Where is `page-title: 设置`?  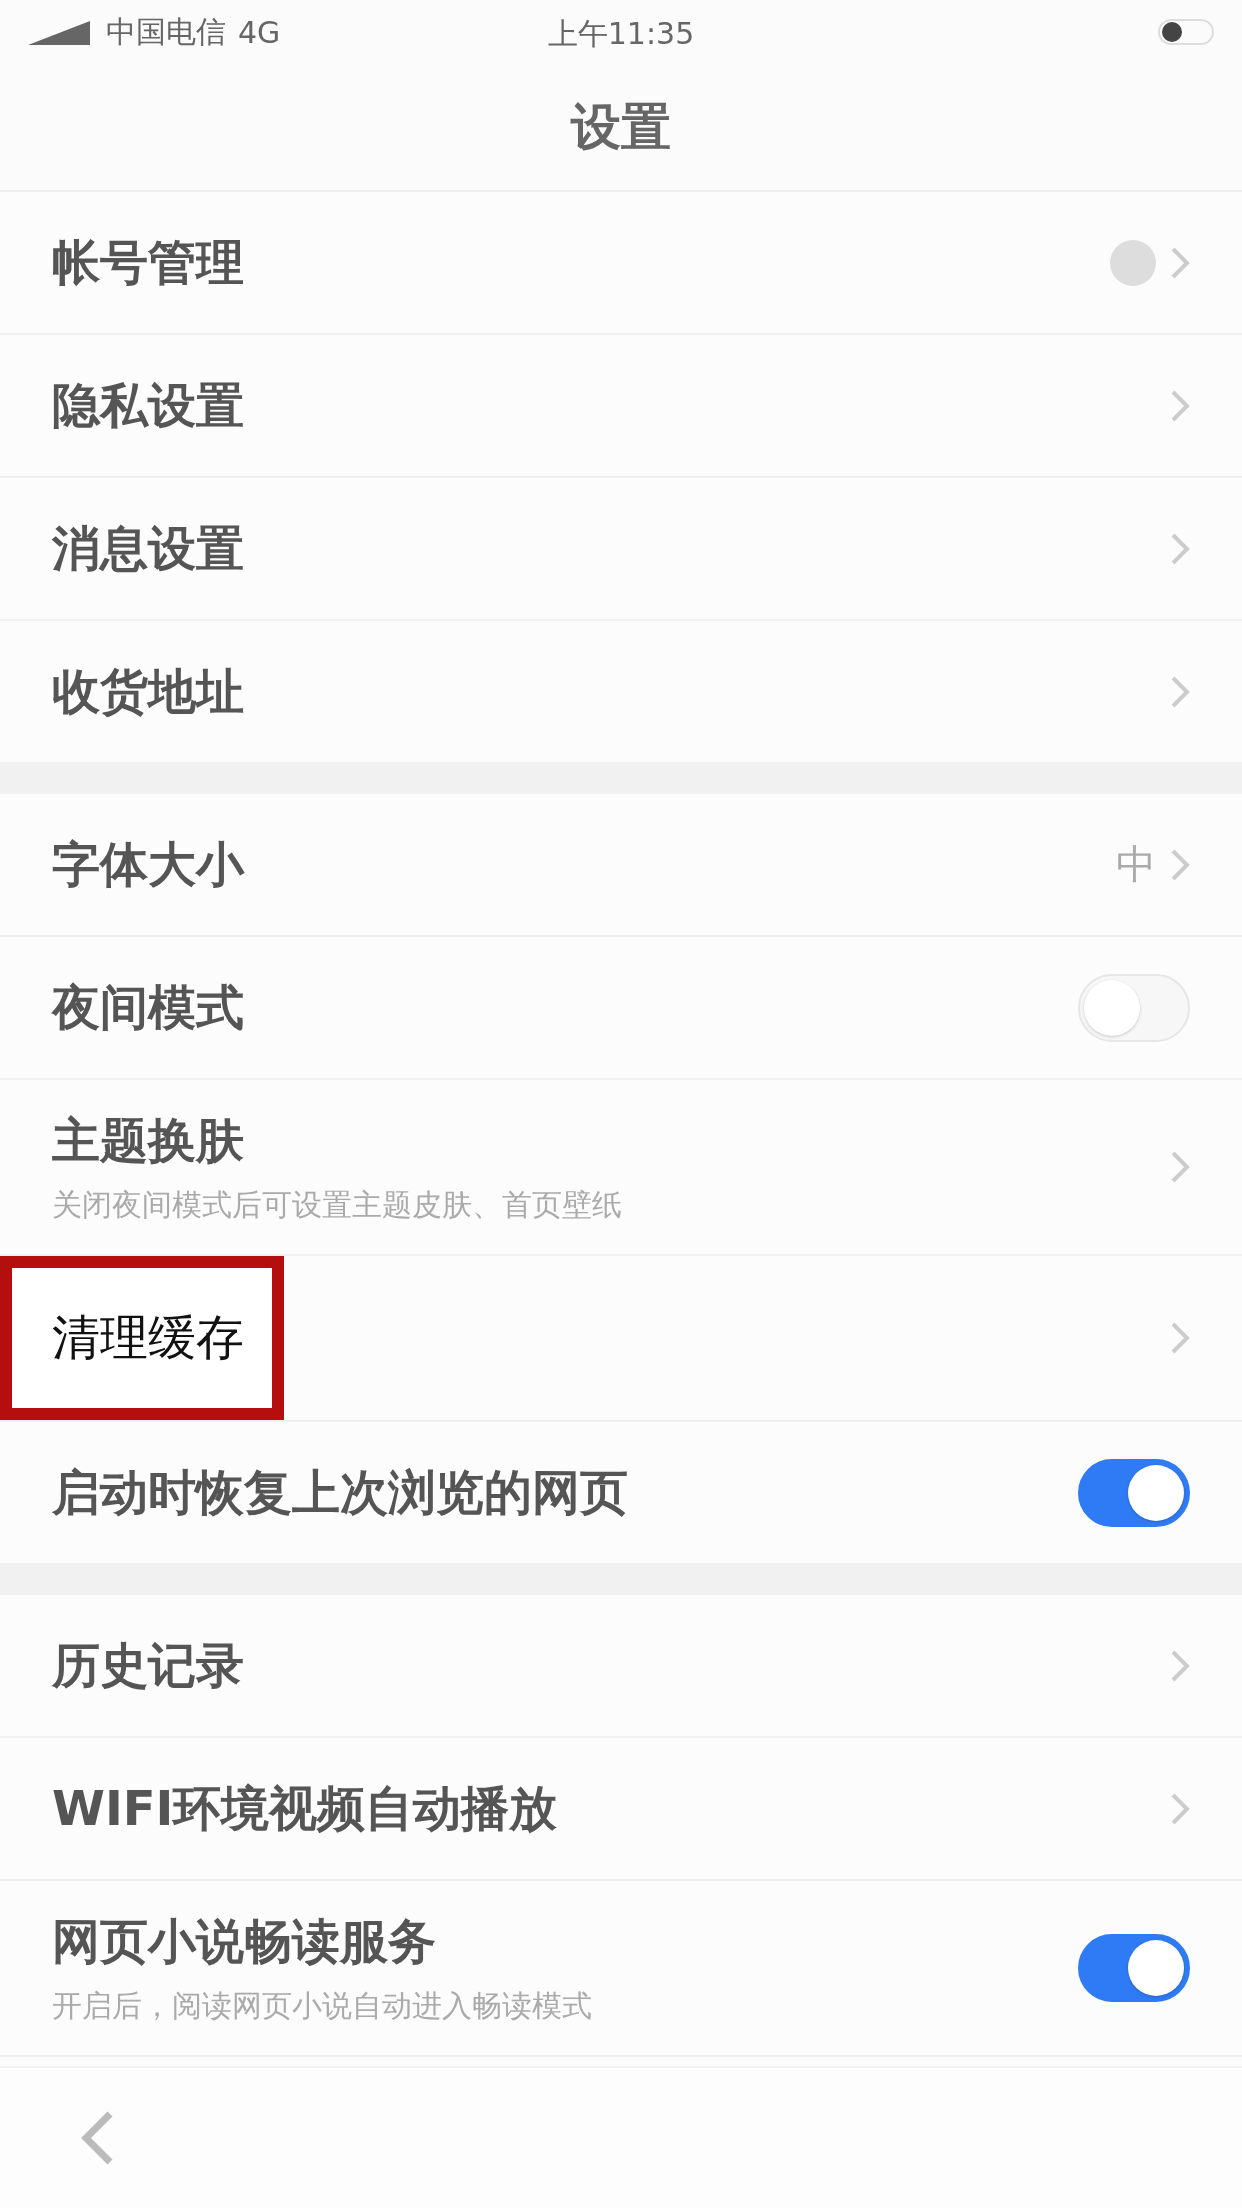 page-title: 设置 is located at coordinates (621, 127).